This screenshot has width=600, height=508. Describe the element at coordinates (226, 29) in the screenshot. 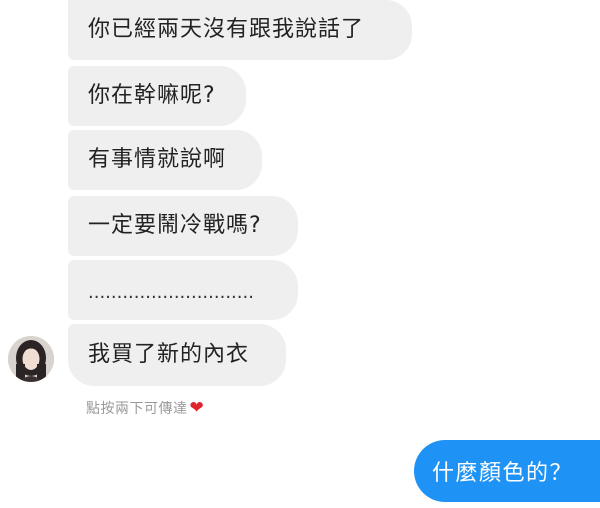

I see `message-text: 你已經兩天沒有跟我說話了` at that location.